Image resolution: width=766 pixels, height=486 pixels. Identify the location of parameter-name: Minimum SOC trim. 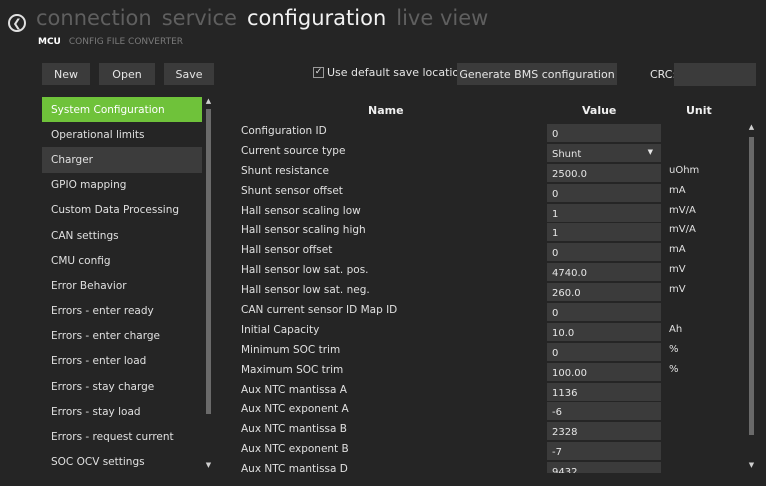
(291, 349).